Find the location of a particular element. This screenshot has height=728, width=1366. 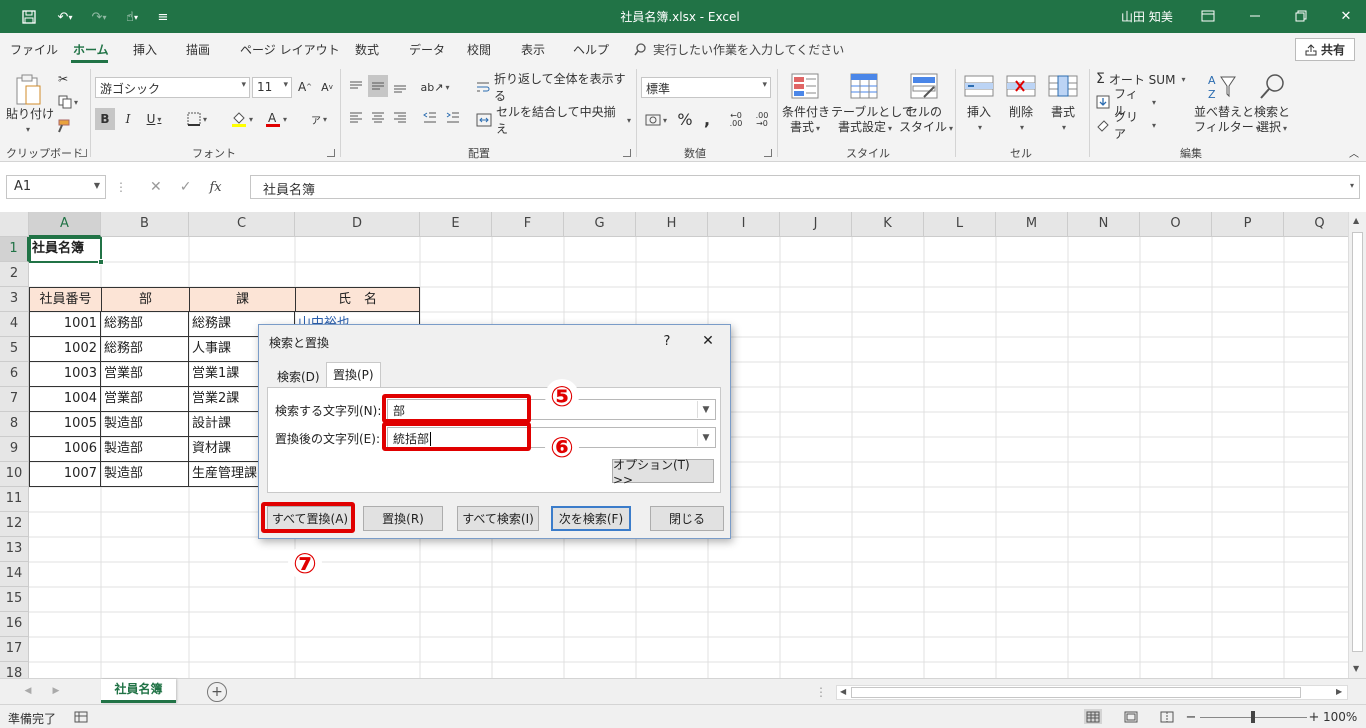

expand-formula-icon: ▾ is located at coordinates (1352, 185).